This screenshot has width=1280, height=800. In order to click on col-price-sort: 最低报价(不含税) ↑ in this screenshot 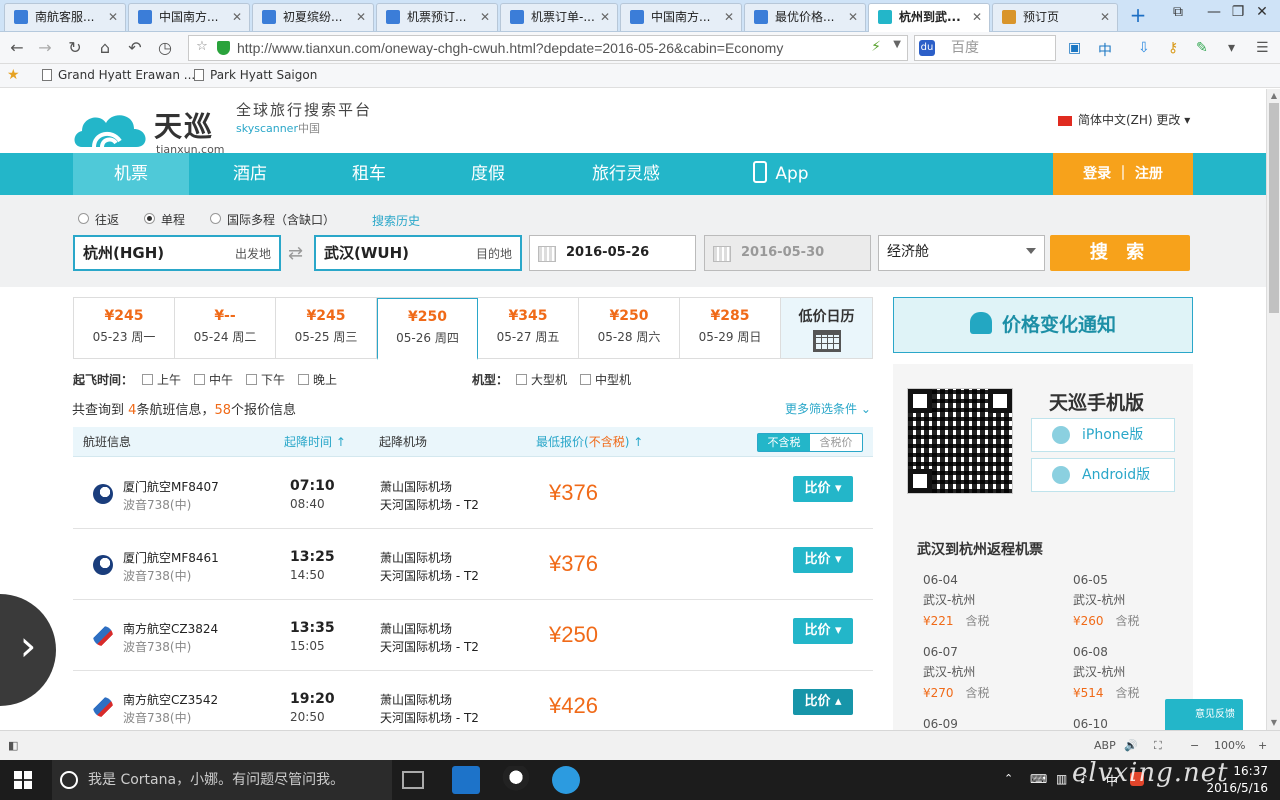, I will do `click(589, 442)`.